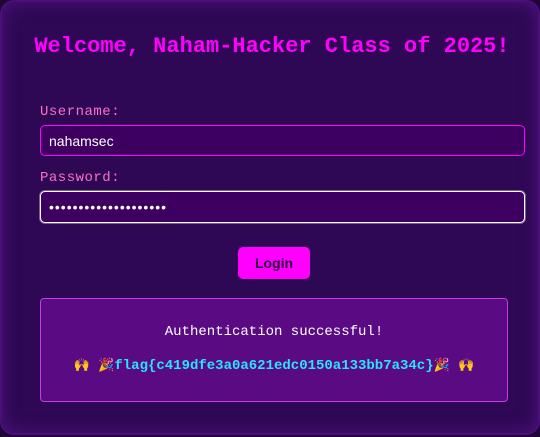 This screenshot has height=437, width=540. I want to click on password-input, so click(282, 207).